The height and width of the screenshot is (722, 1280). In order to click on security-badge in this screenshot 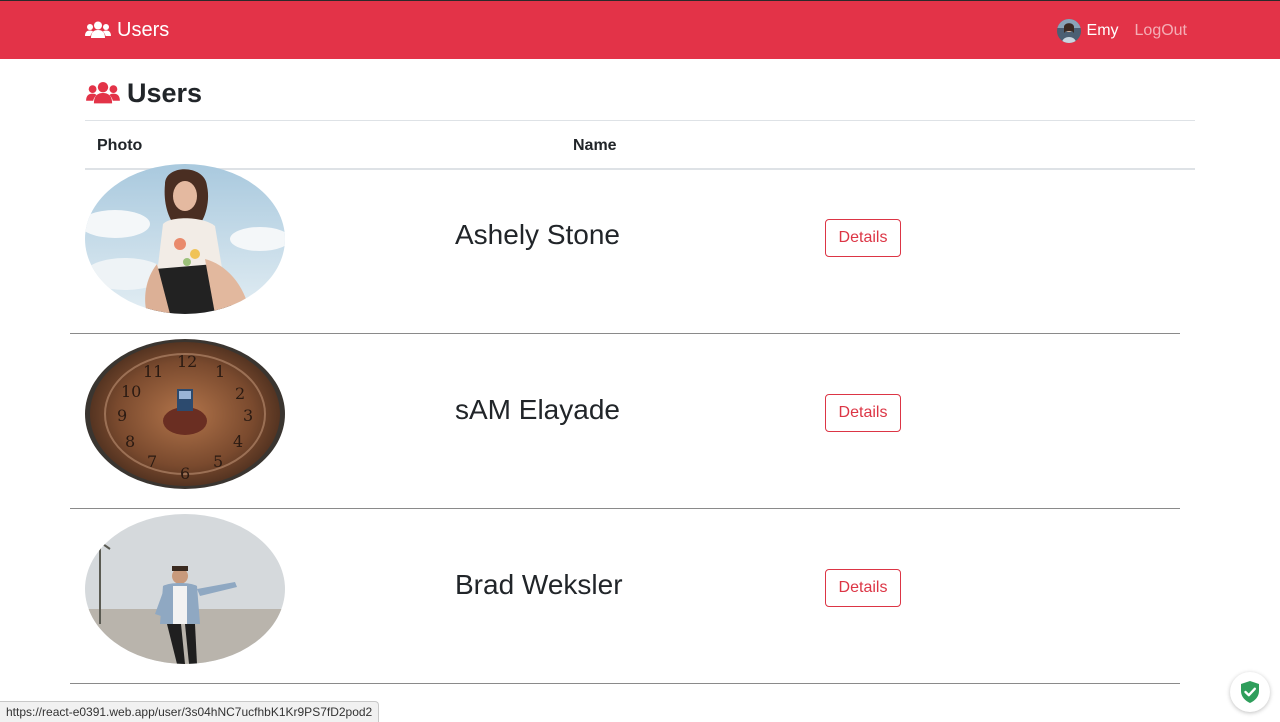, I will do `click(1250, 692)`.